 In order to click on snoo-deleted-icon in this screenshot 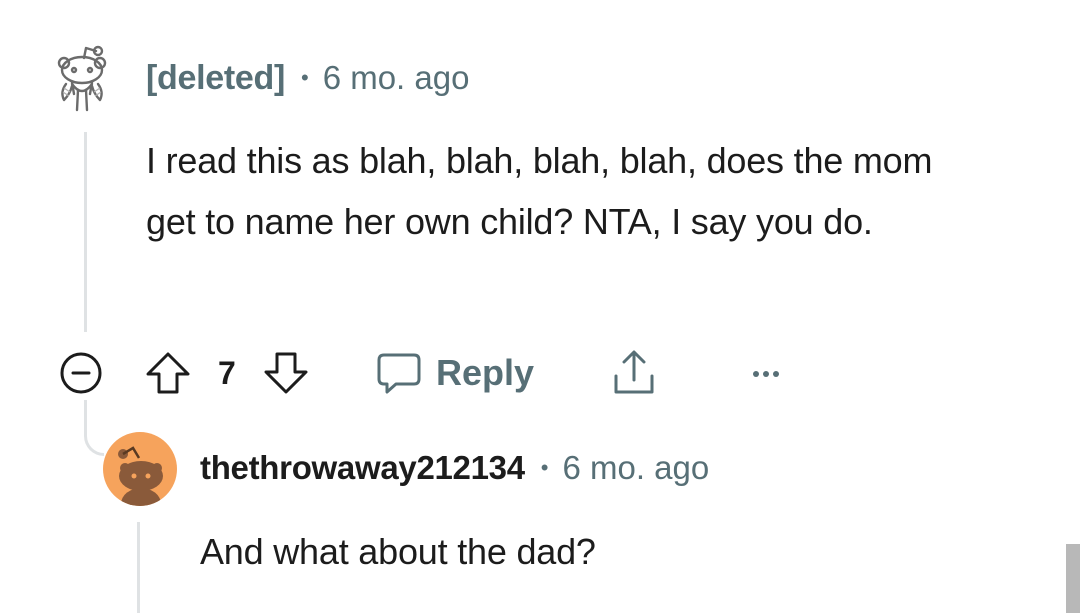, I will do `click(81, 78)`.